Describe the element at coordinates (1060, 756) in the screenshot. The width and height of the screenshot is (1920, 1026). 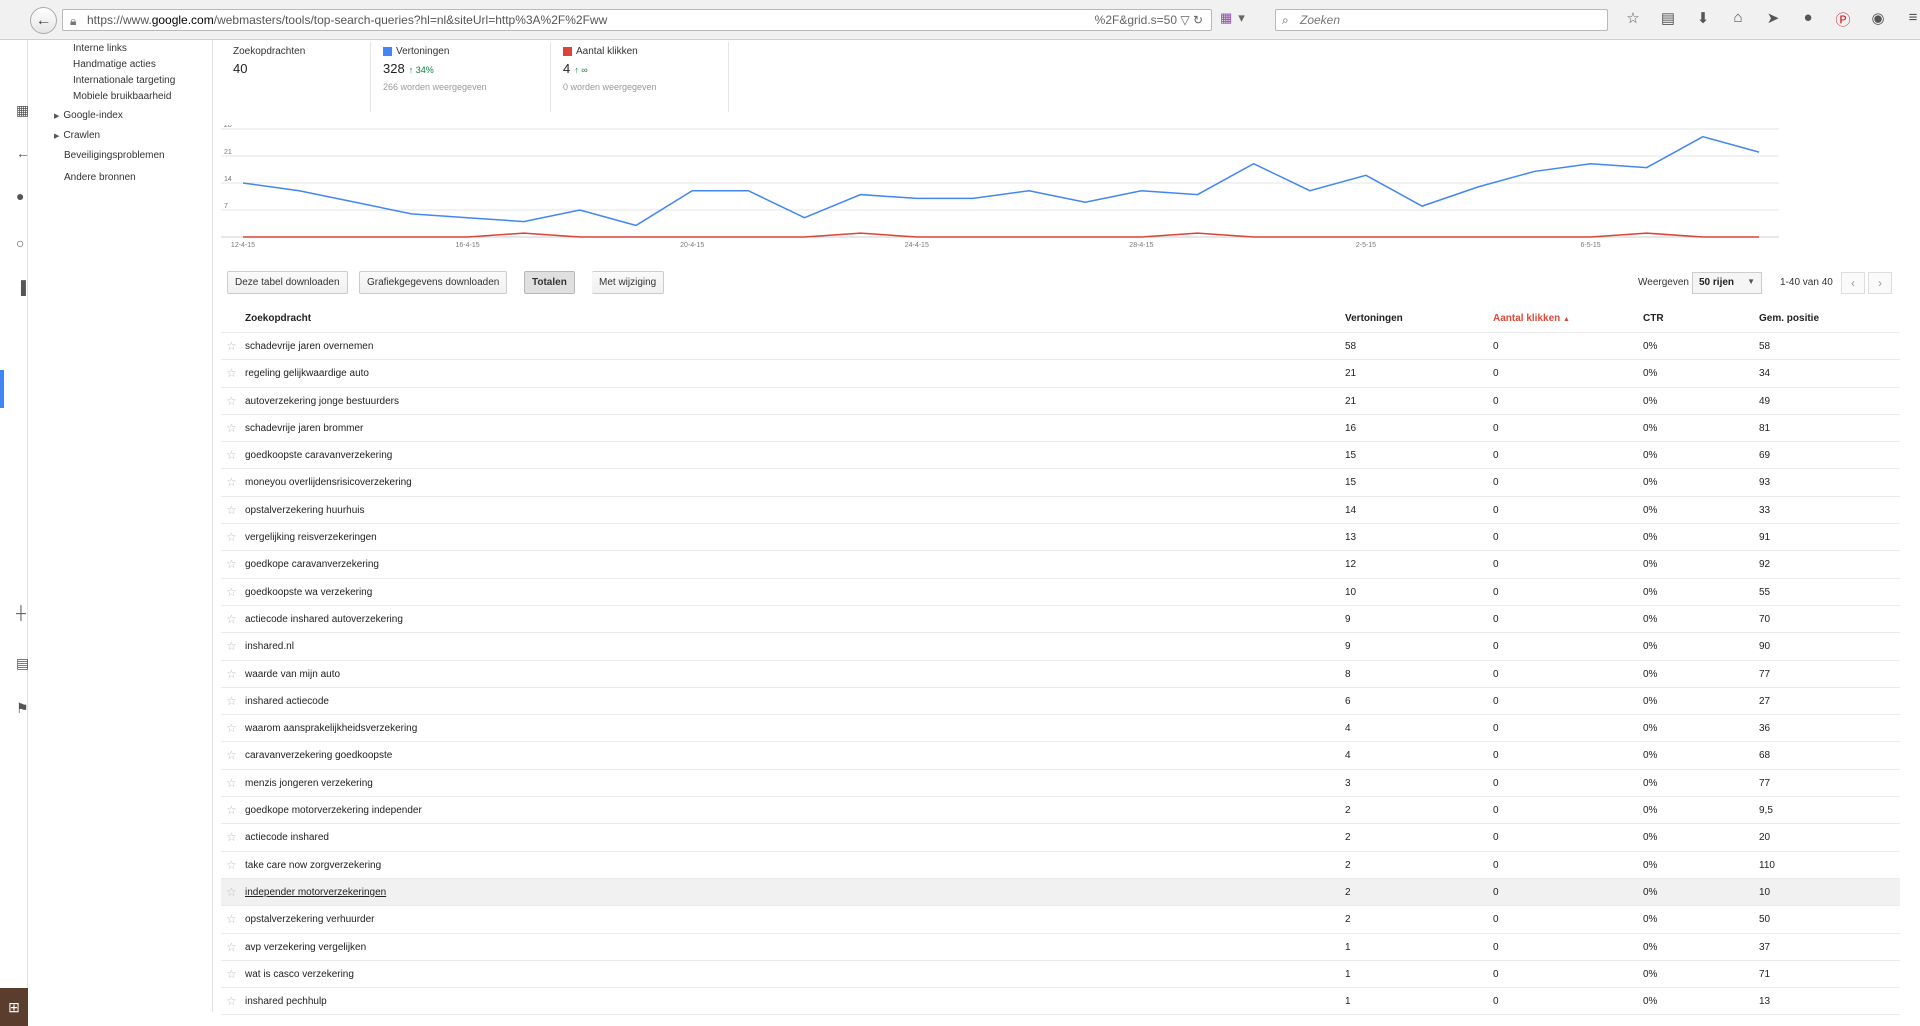
I see `table-row: ☆ caravanverzekering goedkoopste 4 0 0% 68` at that location.